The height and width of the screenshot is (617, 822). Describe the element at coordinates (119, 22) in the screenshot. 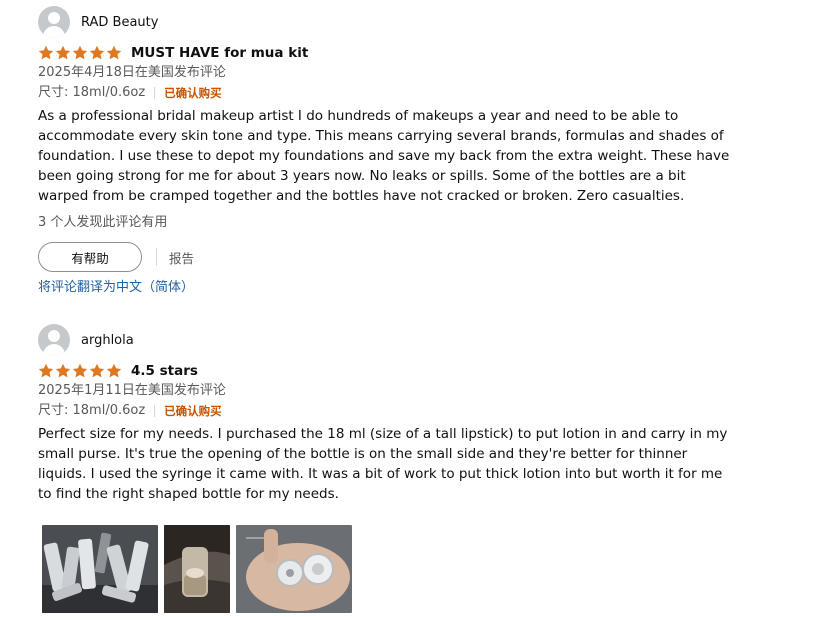

I see `reviewer-name: RAD Beauty` at that location.